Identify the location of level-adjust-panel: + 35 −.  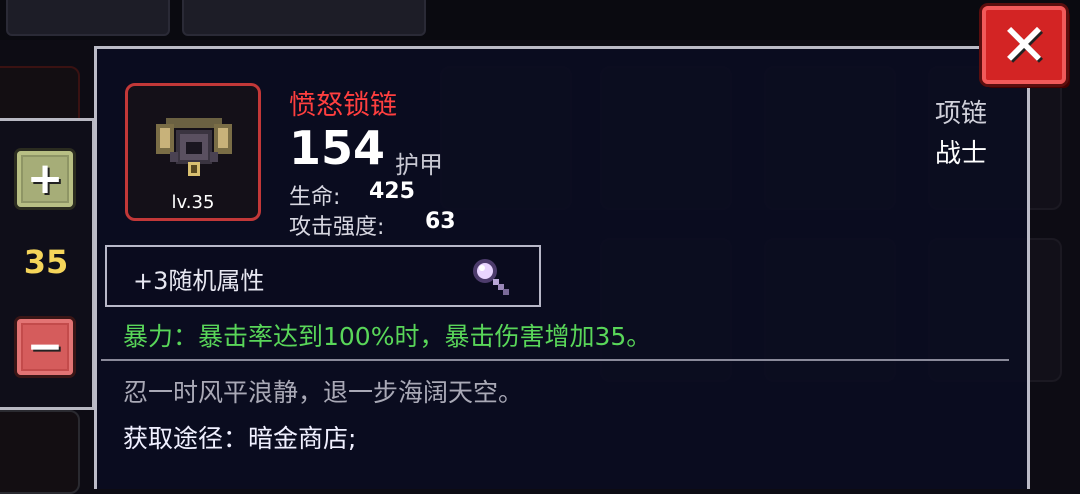
(47, 264).